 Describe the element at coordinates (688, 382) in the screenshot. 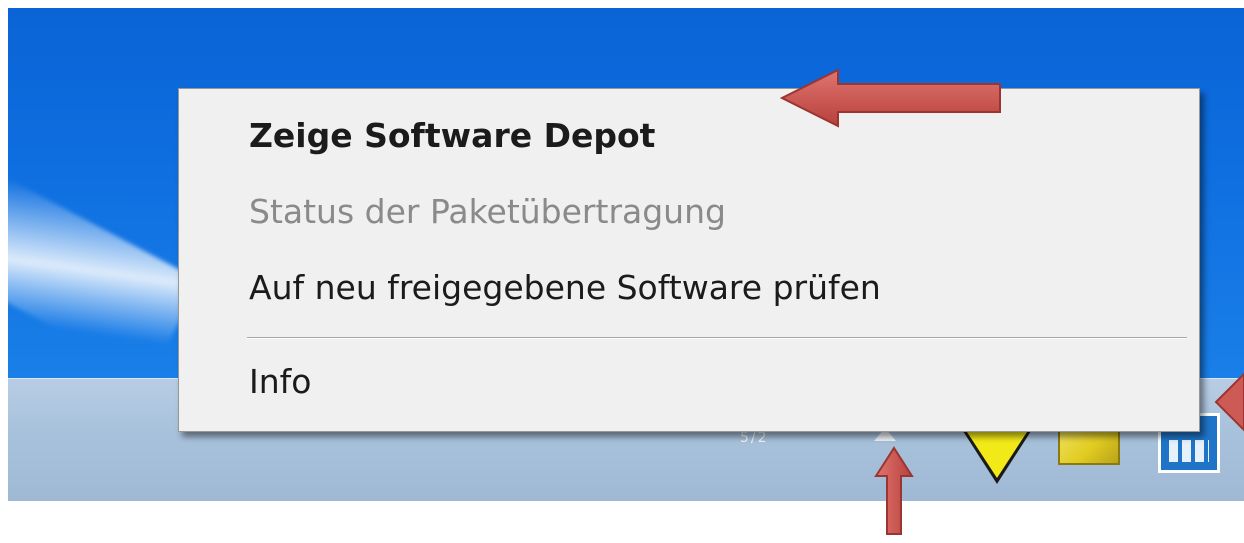

I see `menu-item-info: Info` at that location.